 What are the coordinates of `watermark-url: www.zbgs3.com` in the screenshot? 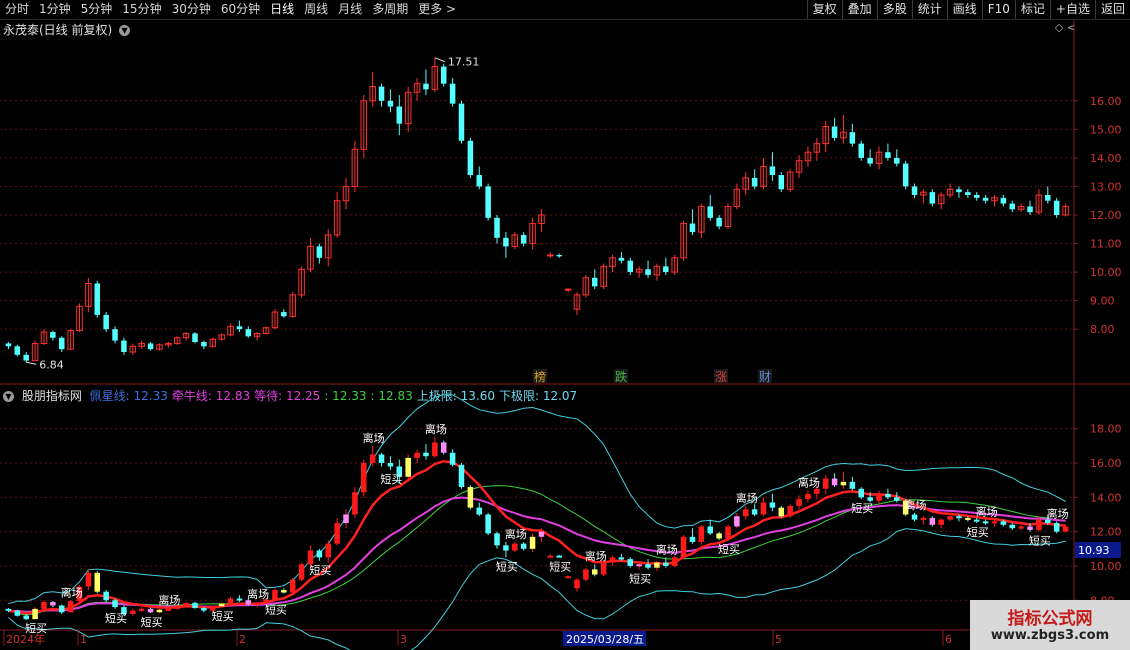 It's located at (1050, 635).